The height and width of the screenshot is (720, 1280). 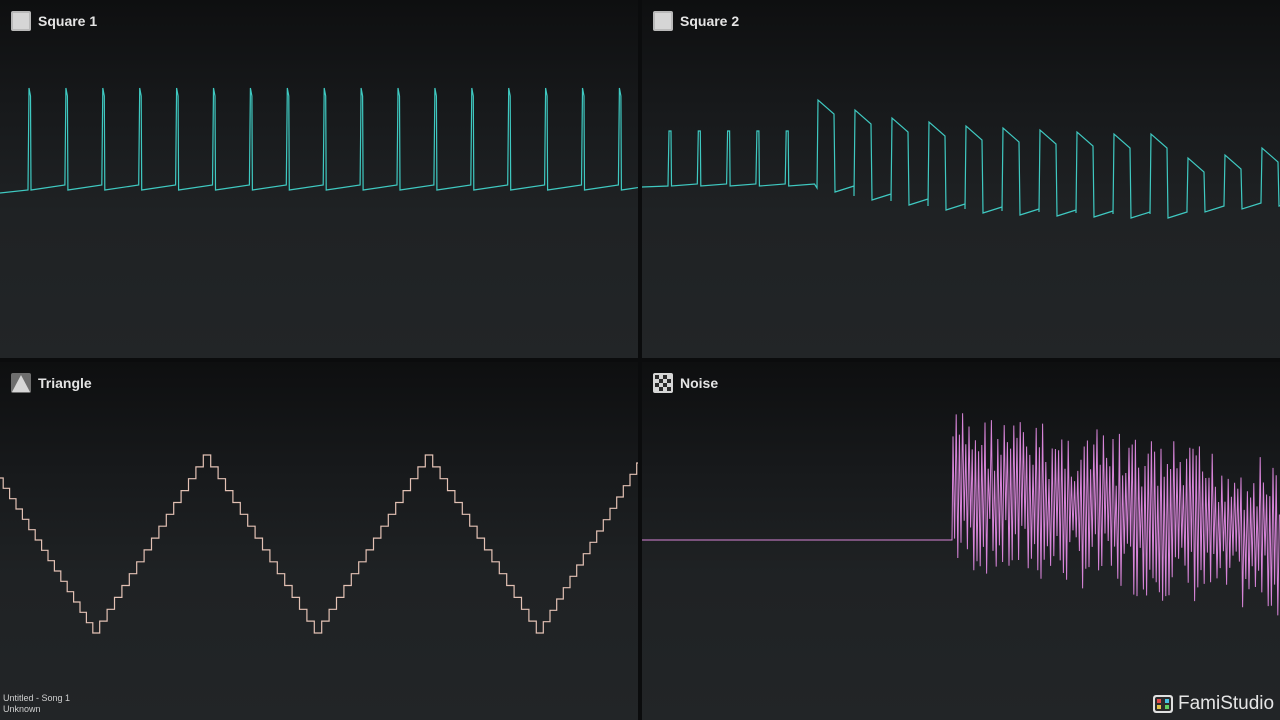 I want to click on song-info: Untitled - Song 1 Unknown, so click(x=36, y=704).